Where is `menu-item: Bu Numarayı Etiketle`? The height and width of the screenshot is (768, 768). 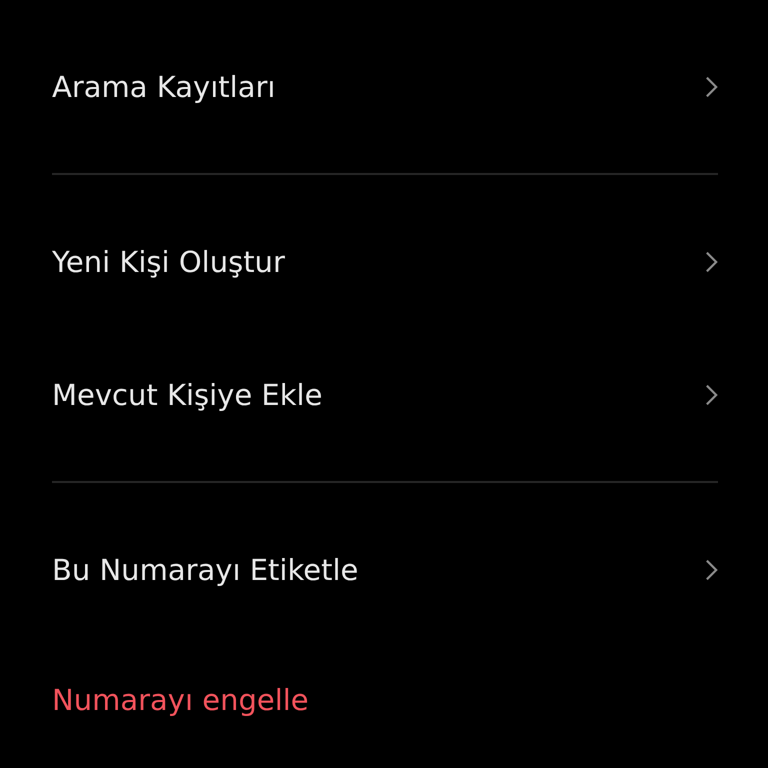
menu-item: Bu Numarayı Etiketle is located at coordinates (205, 569).